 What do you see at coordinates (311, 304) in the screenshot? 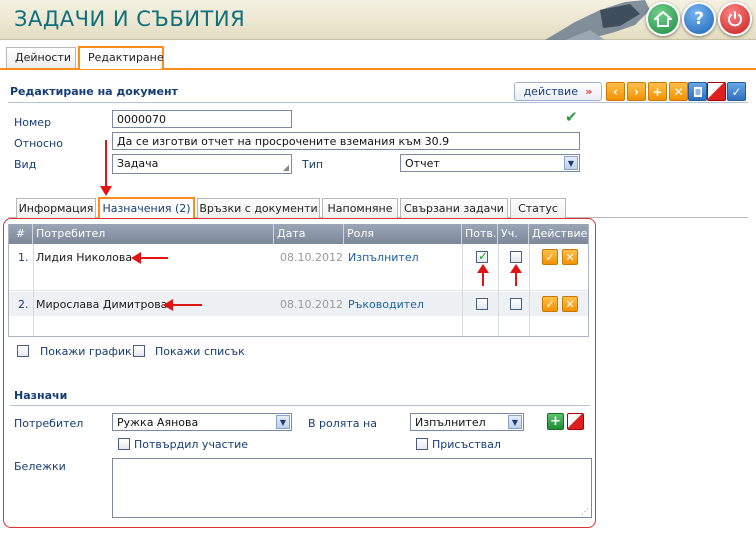
I see `row-date: 08.10.2012` at bounding box center [311, 304].